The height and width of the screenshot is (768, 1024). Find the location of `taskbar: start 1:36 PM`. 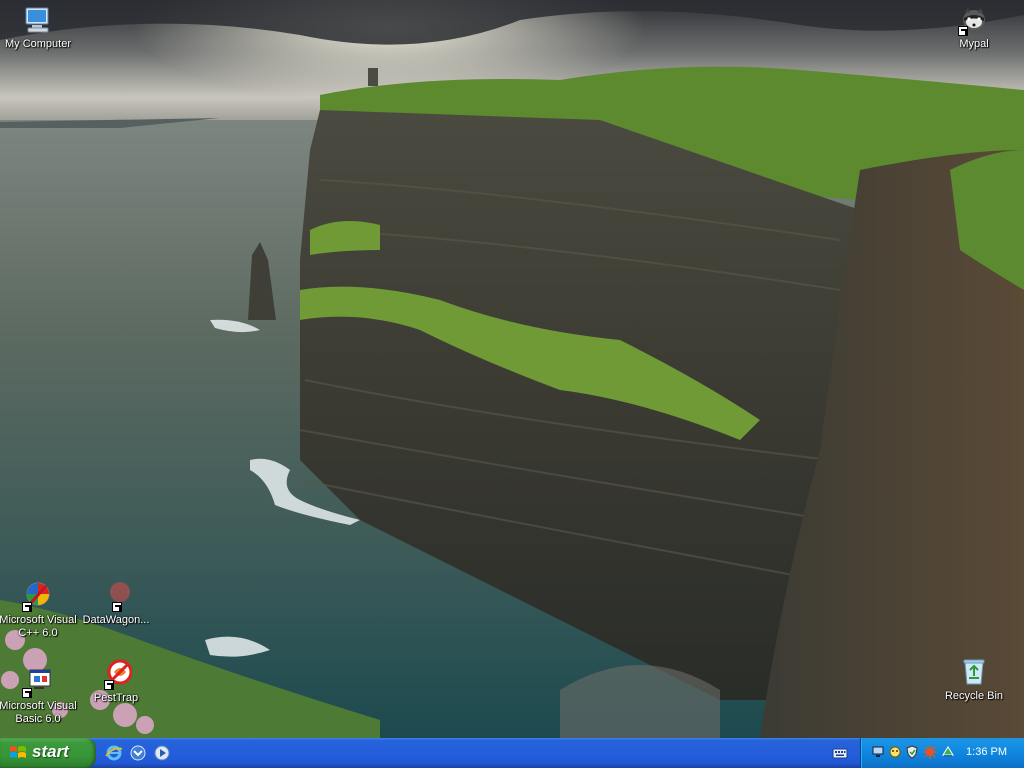

taskbar: start 1:36 PM is located at coordinates (512, 753).